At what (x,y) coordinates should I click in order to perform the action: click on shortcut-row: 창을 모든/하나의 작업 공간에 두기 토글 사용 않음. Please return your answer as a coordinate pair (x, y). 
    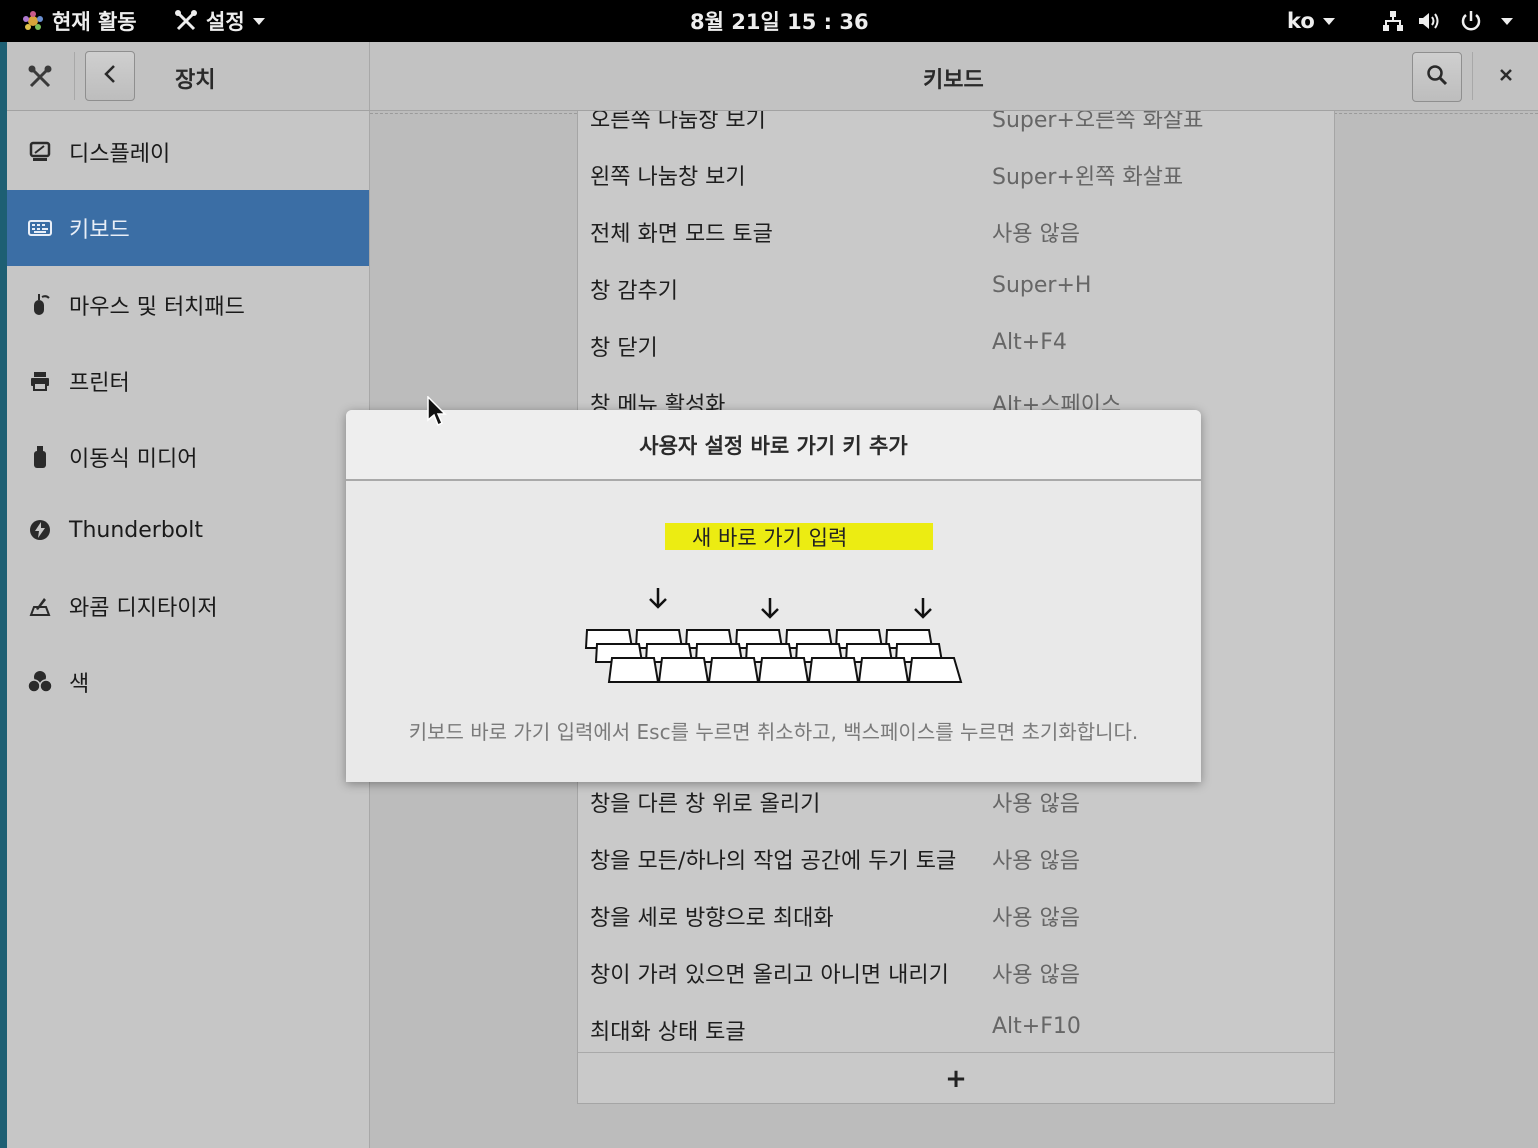
    Looking at the image, I should click on (956, 857).